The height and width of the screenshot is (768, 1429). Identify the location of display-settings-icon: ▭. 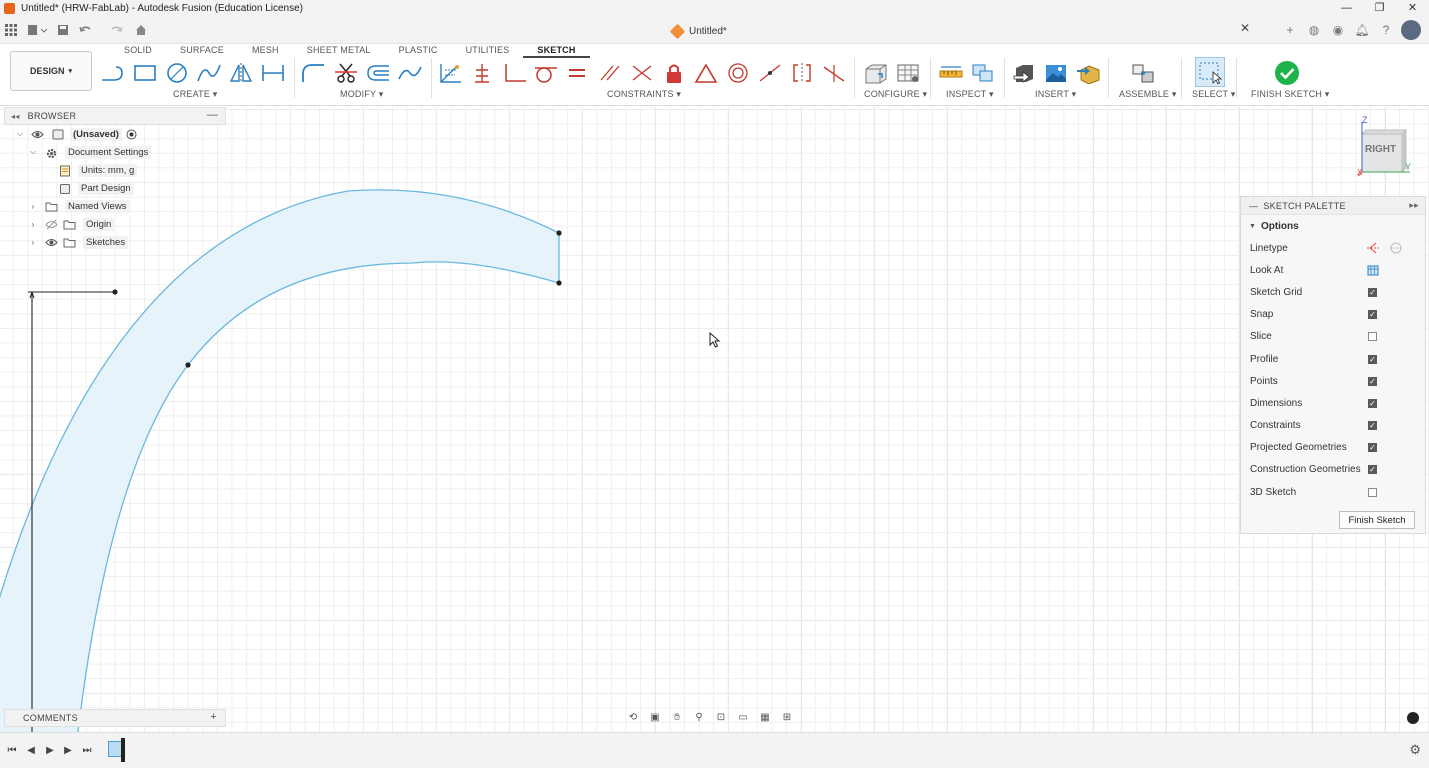
(743, 717).